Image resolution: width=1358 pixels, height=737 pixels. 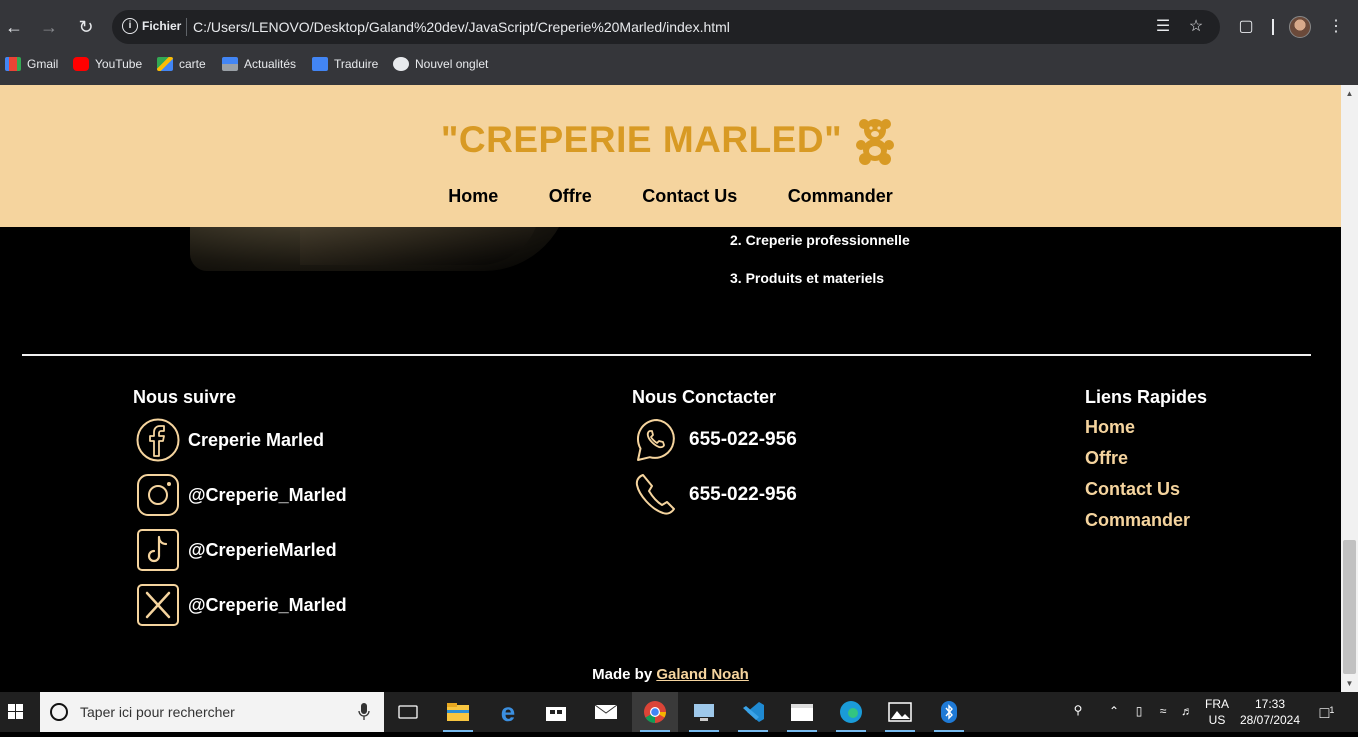 I want to click on extensions-icon: ▢, so click(x=1246, y=27).